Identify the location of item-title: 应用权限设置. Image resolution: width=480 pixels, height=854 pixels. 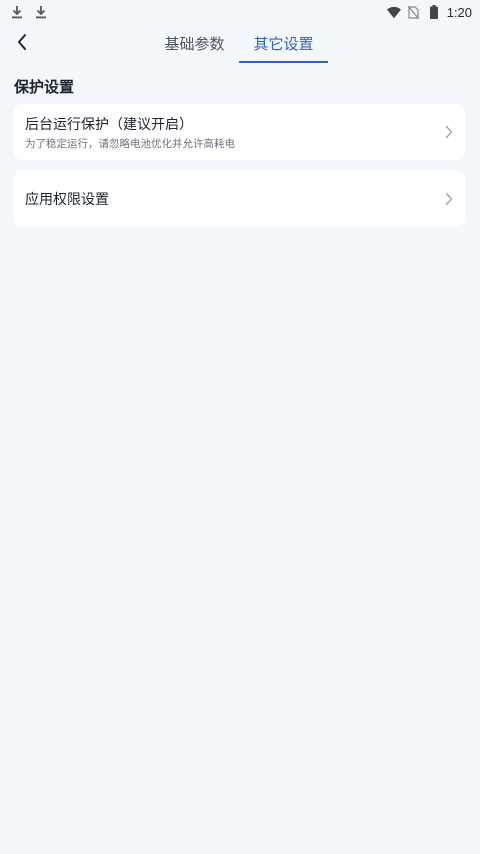
(67, 200).